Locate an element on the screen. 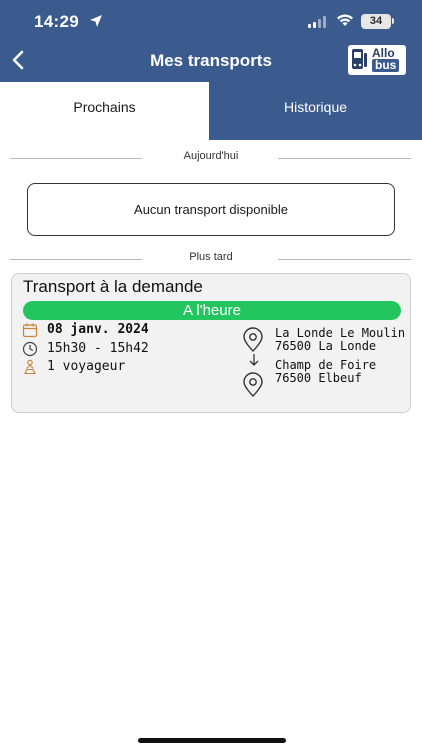 The height and width of the screenshot is (750, 422). destination-pin-icon is located at coordinates (253, 384).